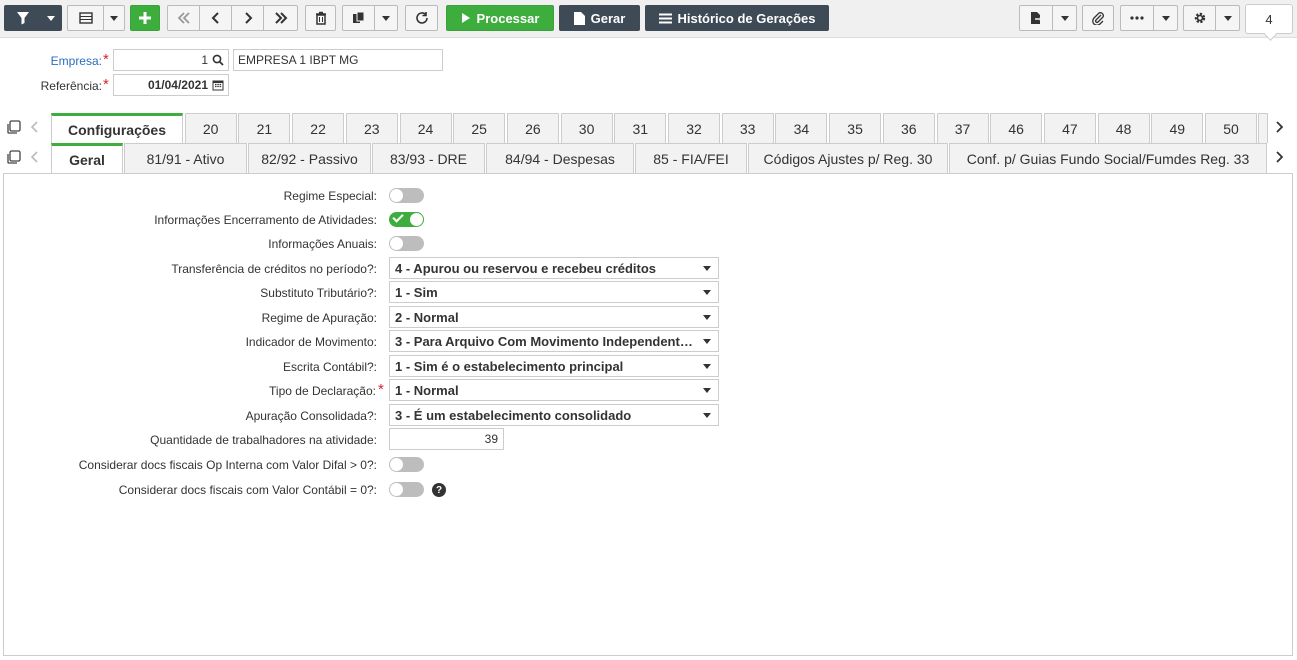 The image size is (1297, 660). I want to click on gerar-label: Gerar, so click(608, 18).